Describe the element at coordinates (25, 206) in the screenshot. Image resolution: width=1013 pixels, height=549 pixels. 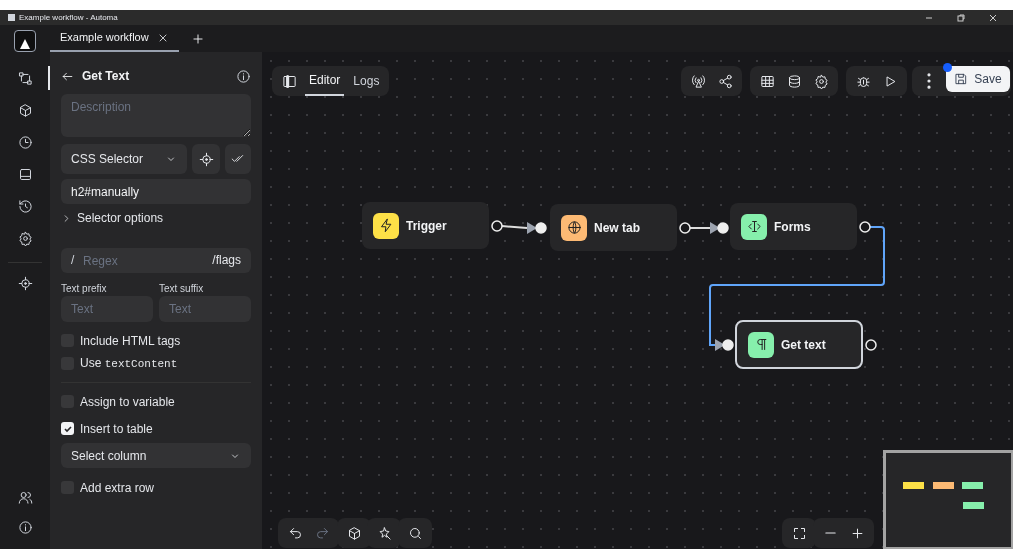
I see `history-icon` at that location.